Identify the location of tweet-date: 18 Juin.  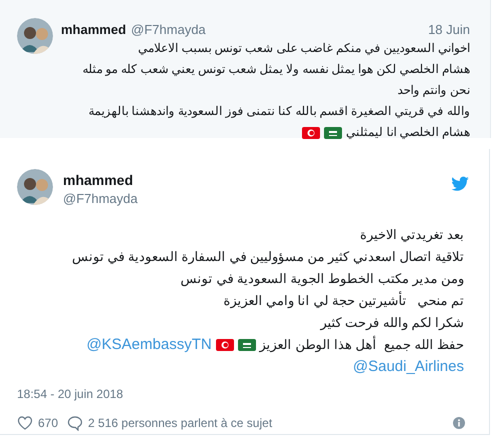
(449, 29).